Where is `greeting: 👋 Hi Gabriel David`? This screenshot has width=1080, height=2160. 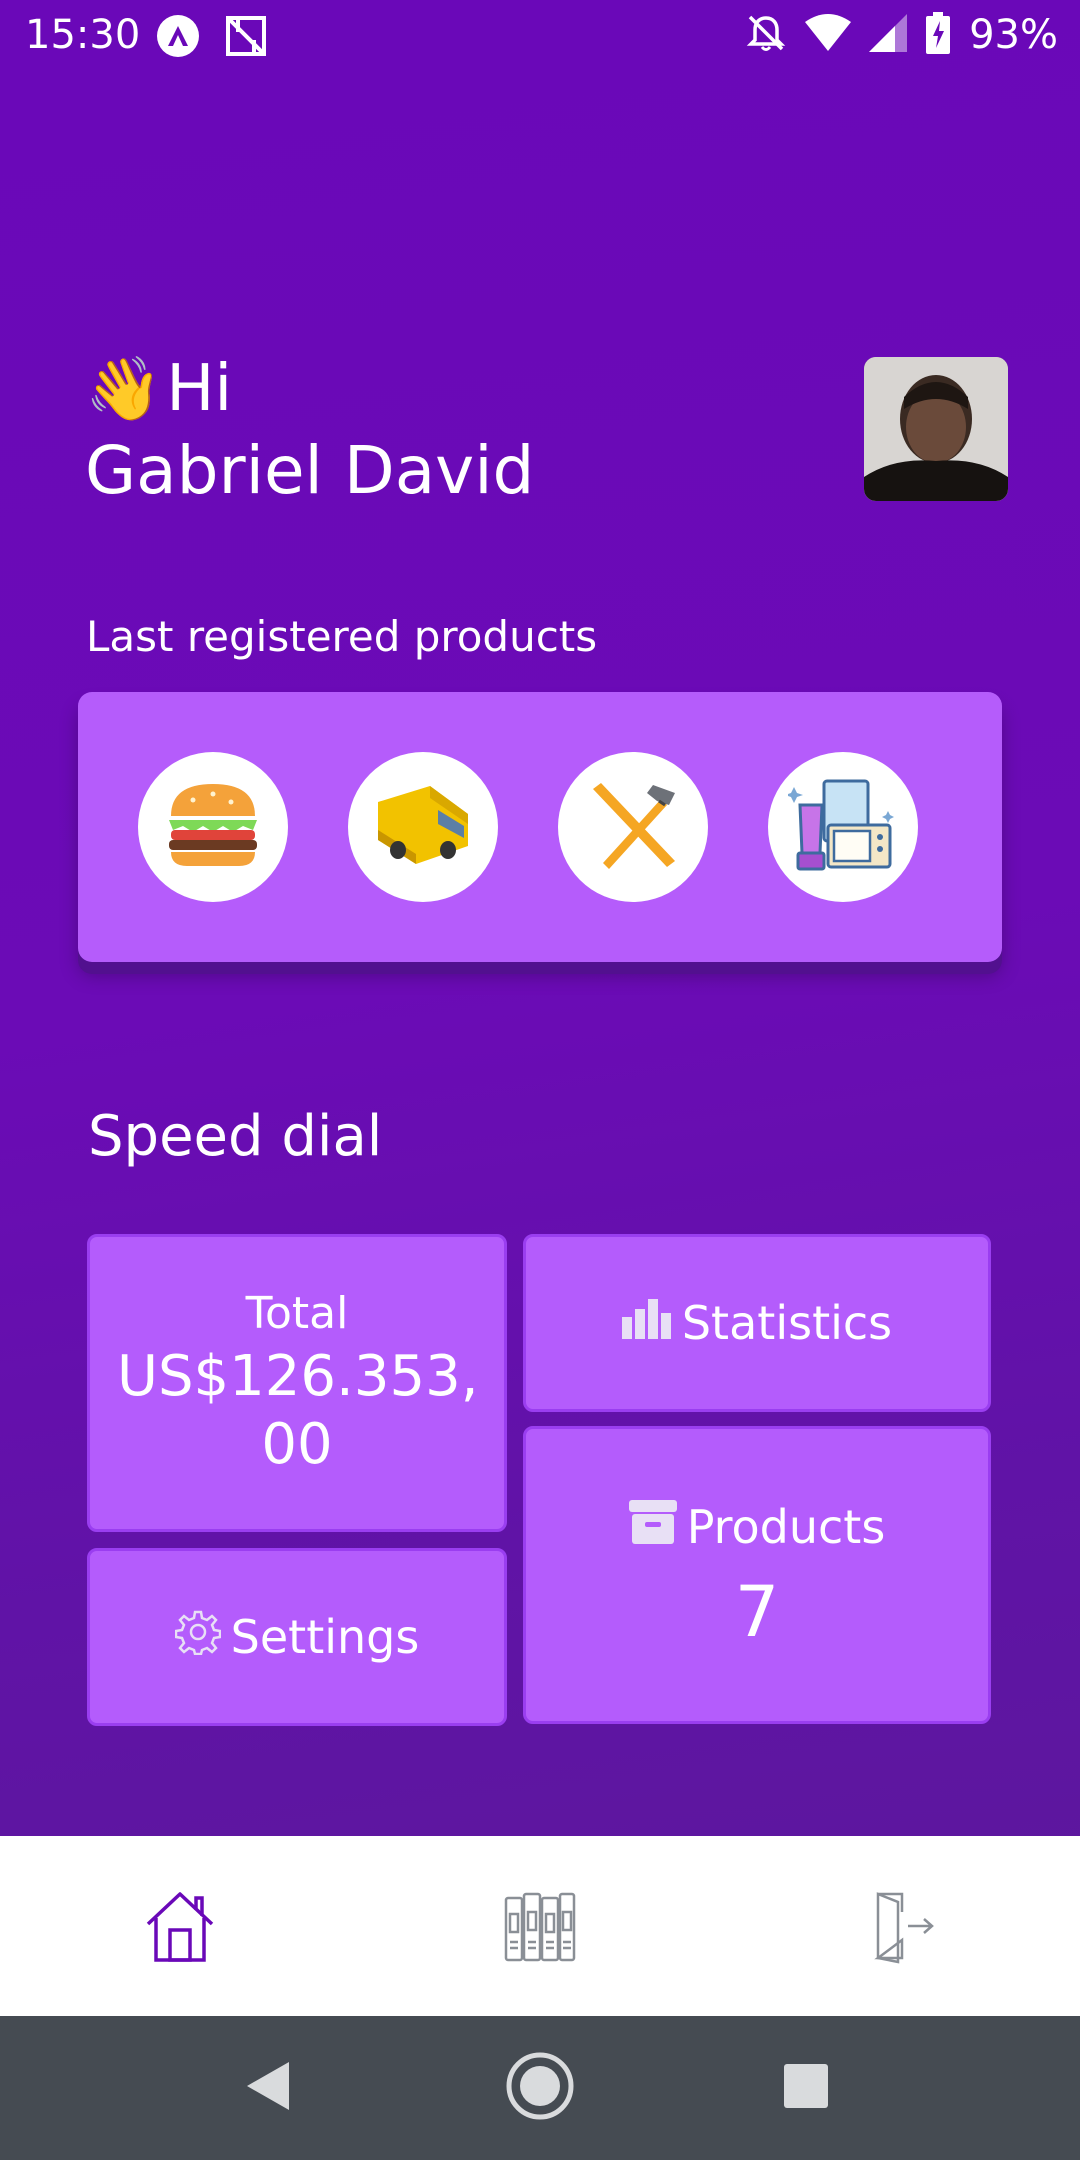
greeting: 👋 Hi Gabriel David is located at coordinates (309, 428).